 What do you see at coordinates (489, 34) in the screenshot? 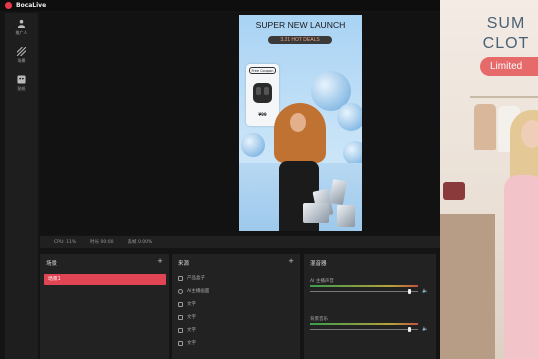
I see `preview-title: SUM CLOT` at bounding box center [489, 34].